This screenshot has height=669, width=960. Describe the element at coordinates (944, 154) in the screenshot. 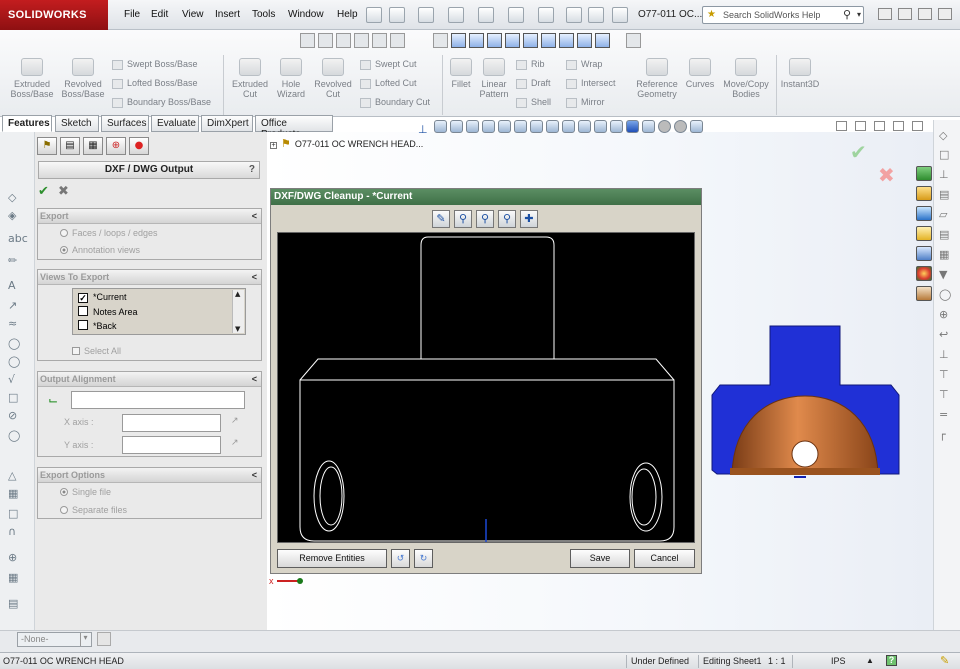

I see `task-pane-icon: □` at that location.